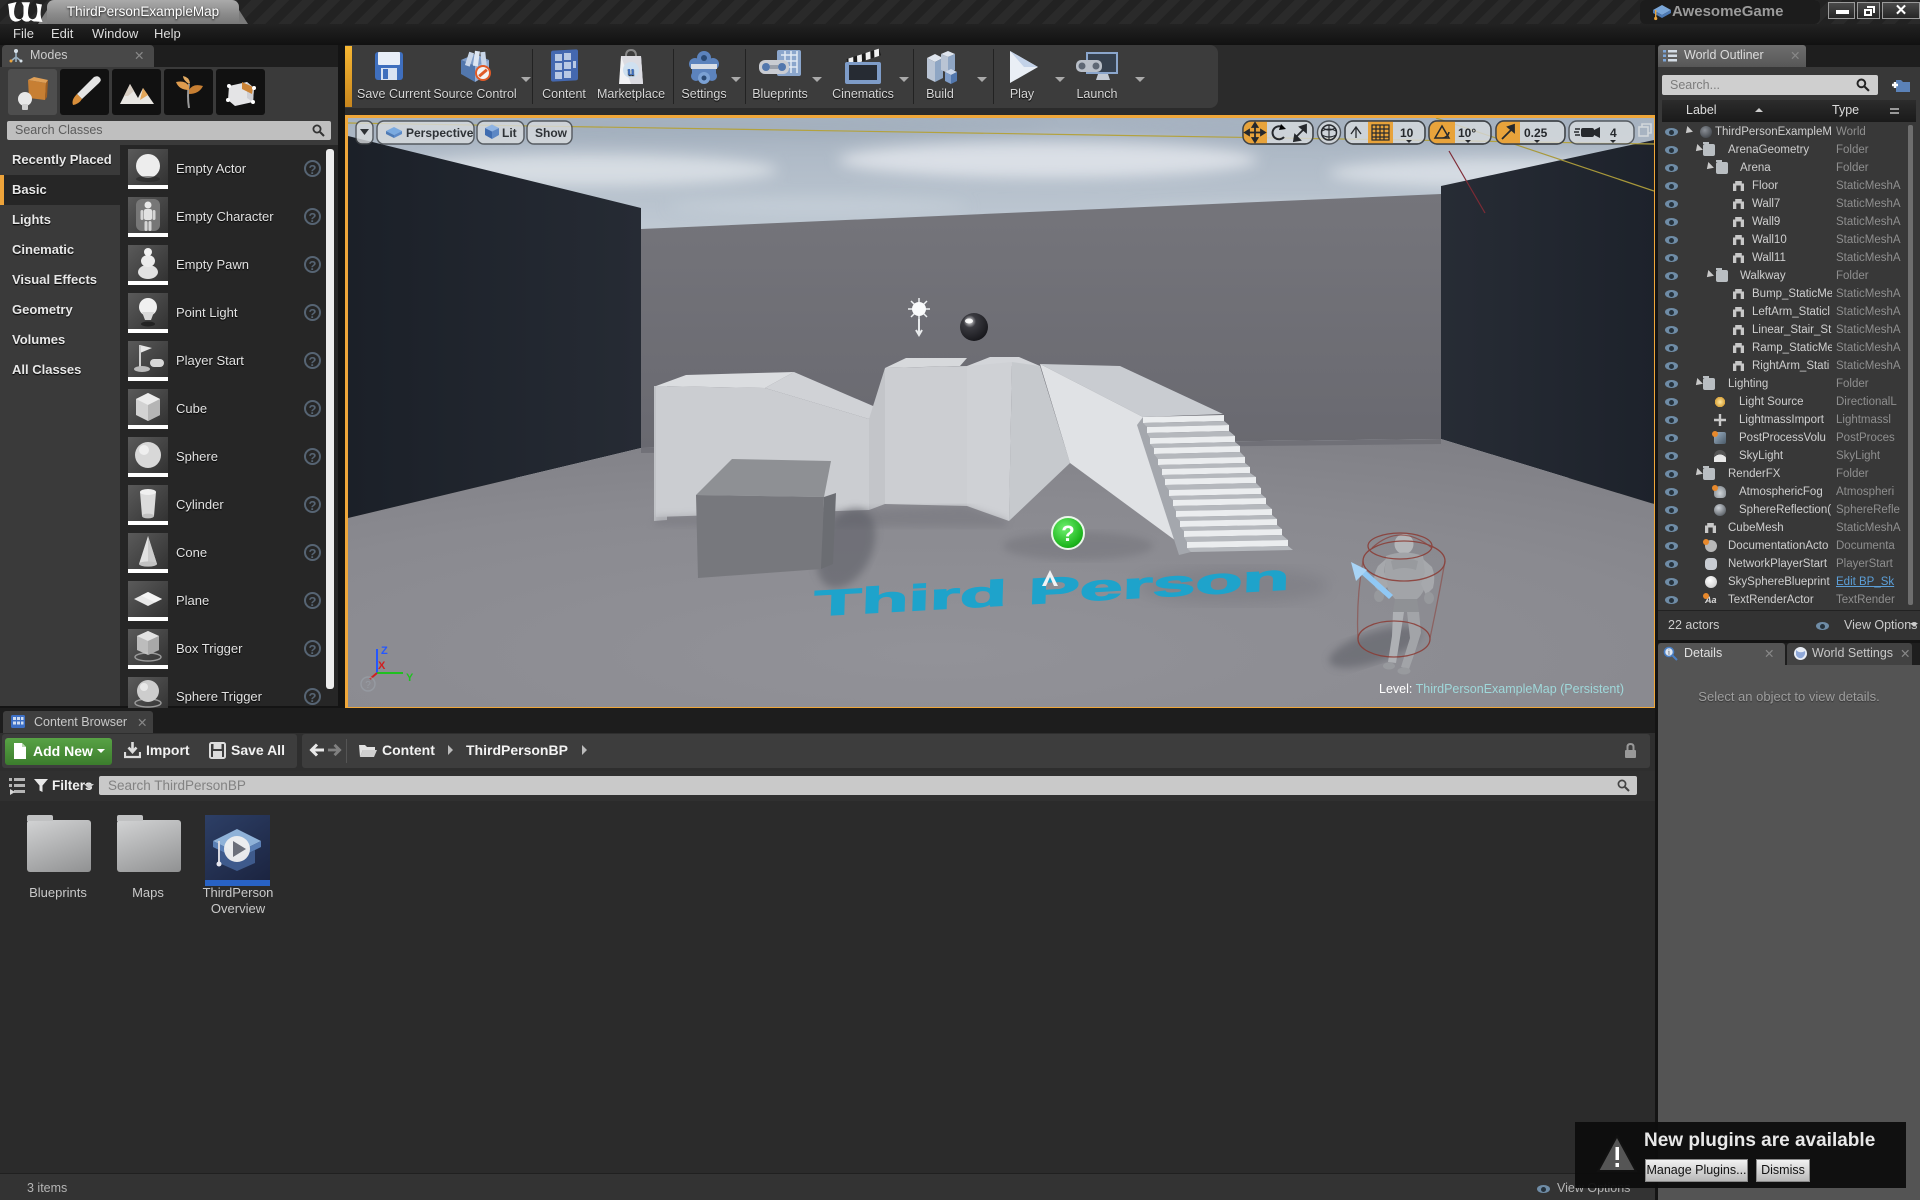 The width and height of the screenshot is (1920, 1200). I want to click on svg-text: i, so click(1669, 653).